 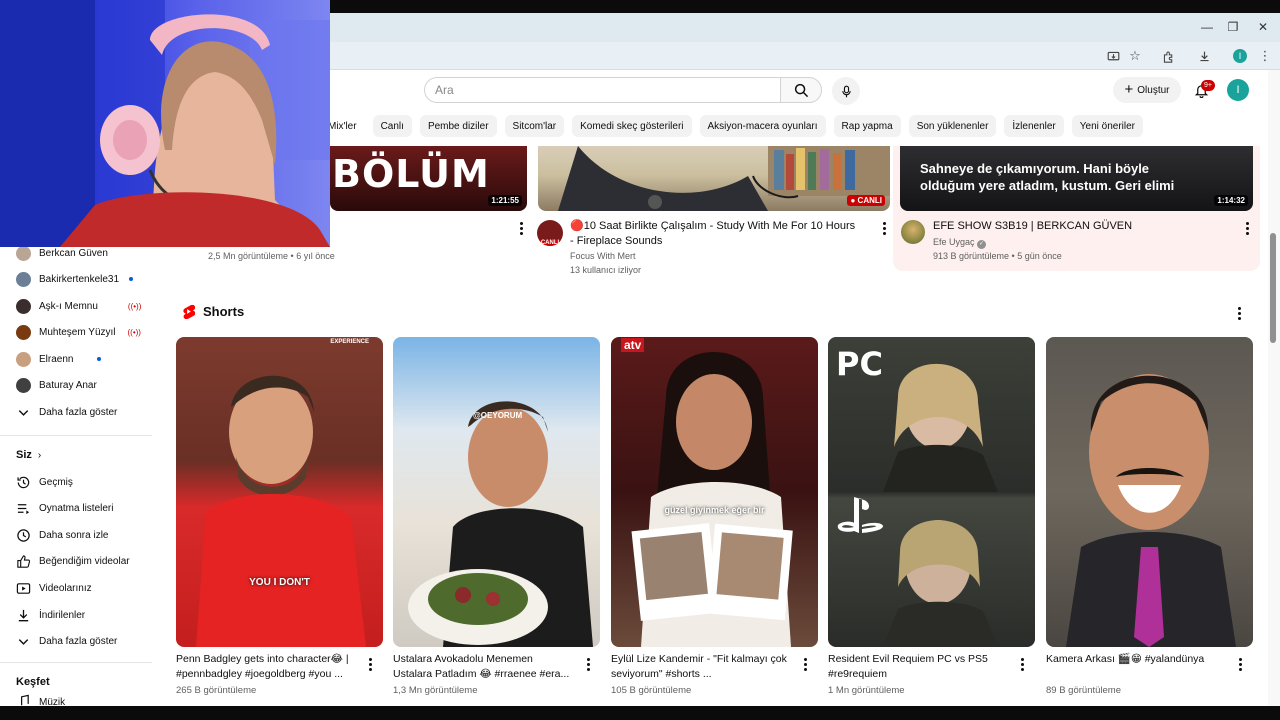 What do you see at coordinates (534, 126) in the screenshot?
I see `chip-sitcoms: Sitcom'lar` at bounding box center [534, 126].